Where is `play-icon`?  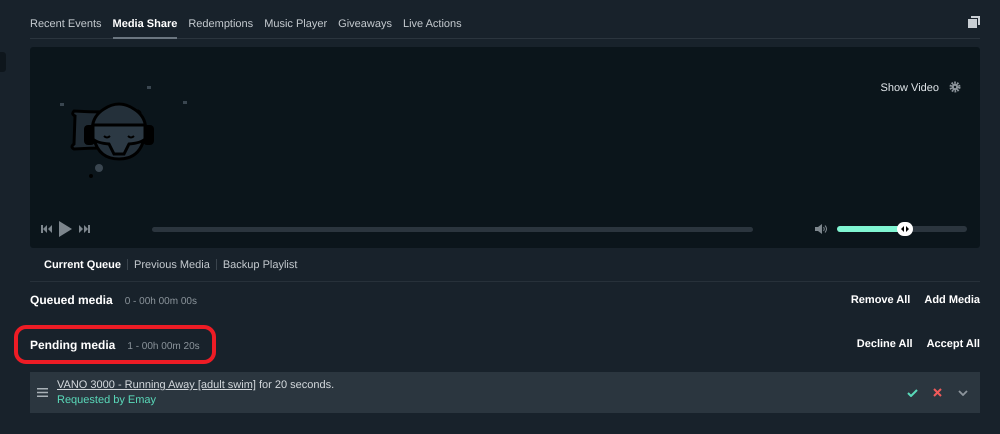 play-icon is located at coordinates (65, 229).